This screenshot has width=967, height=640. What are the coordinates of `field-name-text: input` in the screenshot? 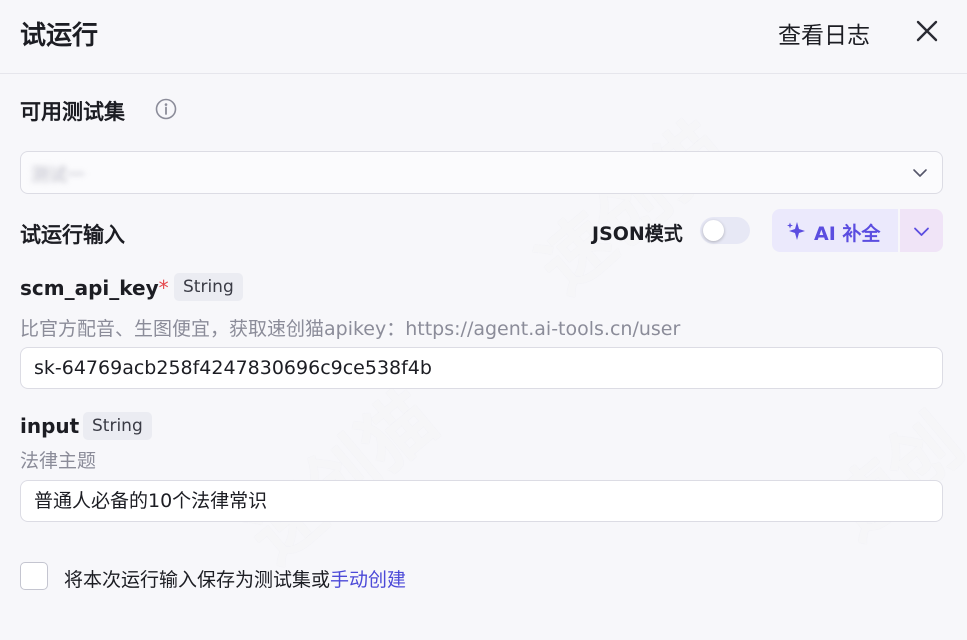 It's located at (50, 426).